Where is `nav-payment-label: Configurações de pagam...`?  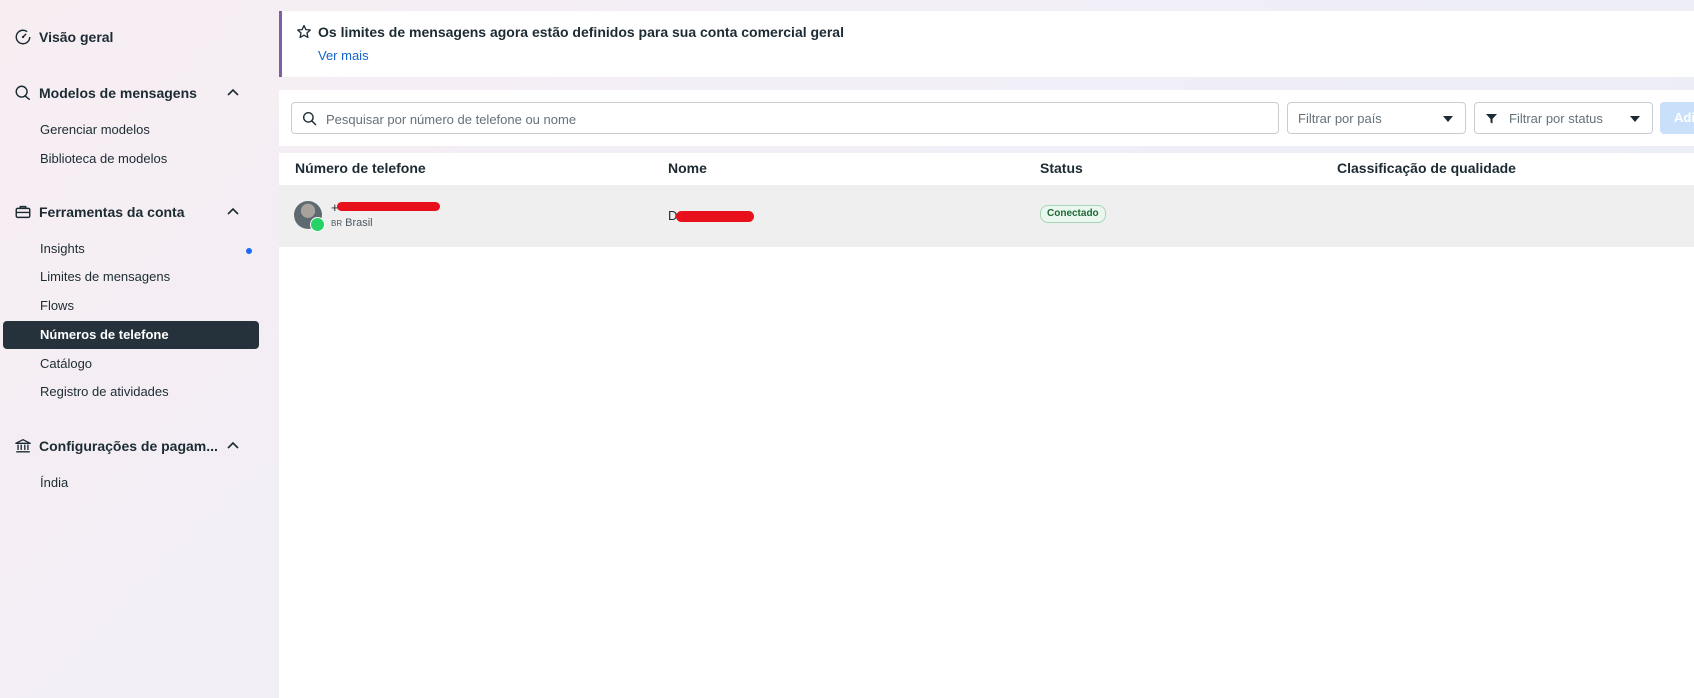 nav-payment-label: Configurações de pagam... is located at coordinates (128, 446).